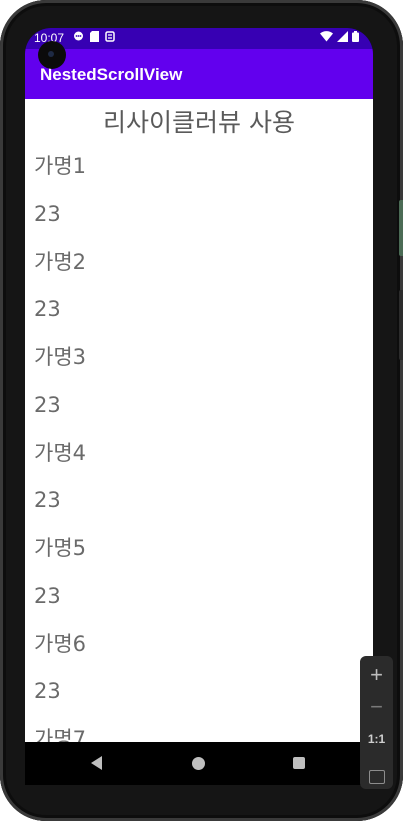 The height and width of the screenshot is (821, 403). I want to click on sd-card-icon, so click(94, 38).